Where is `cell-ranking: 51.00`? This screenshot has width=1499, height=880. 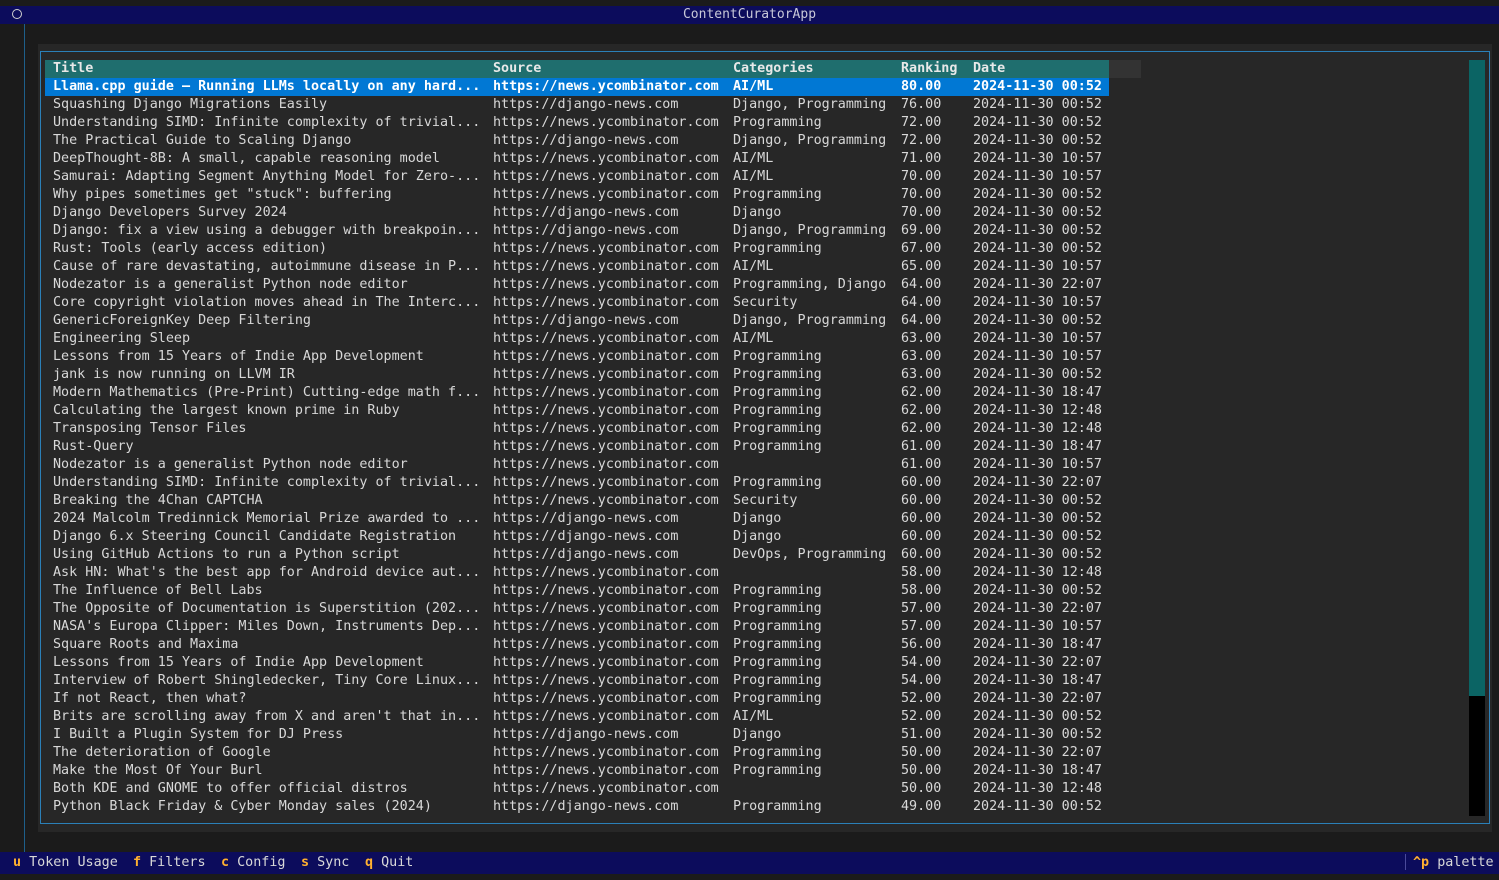 cell-ranking: 51.00 is located at coordinates (921, 734).